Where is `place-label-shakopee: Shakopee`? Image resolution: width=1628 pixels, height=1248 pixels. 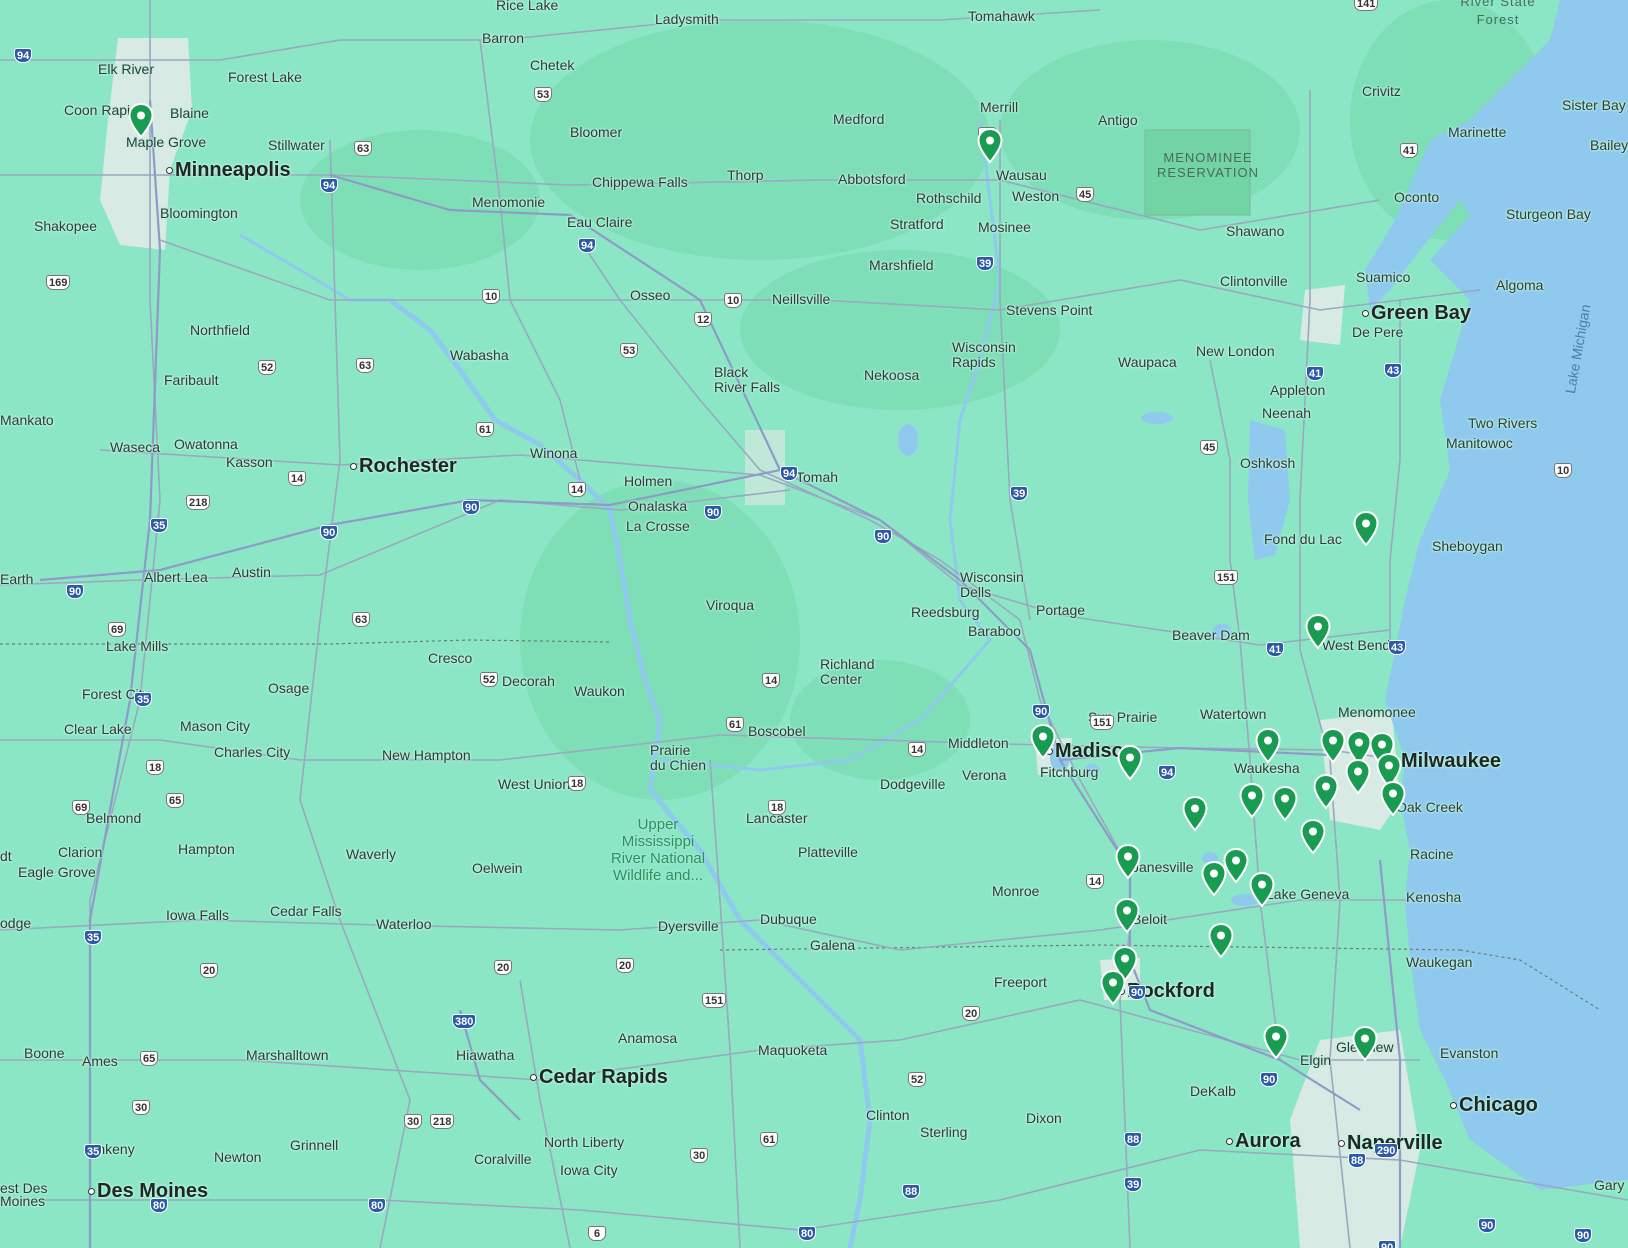
place-label-shakopee: Shakopee is located at coordinates (65, 226).